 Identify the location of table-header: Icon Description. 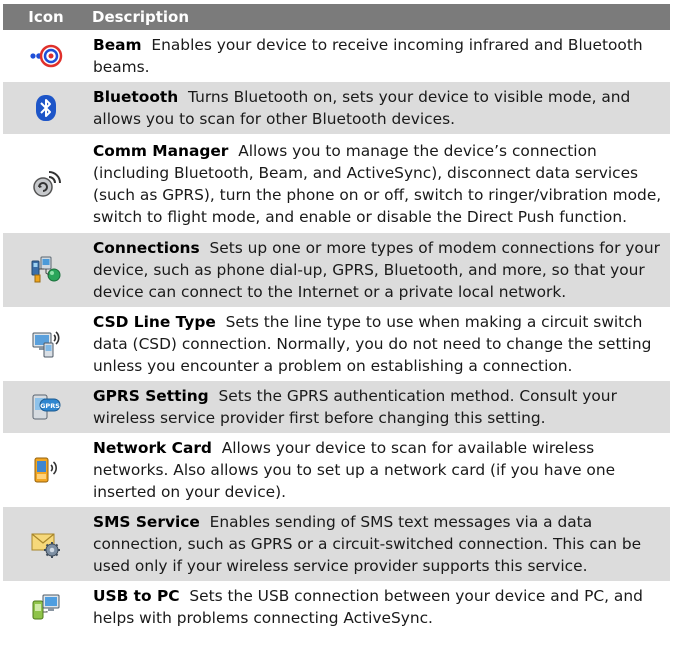
(336, 17).